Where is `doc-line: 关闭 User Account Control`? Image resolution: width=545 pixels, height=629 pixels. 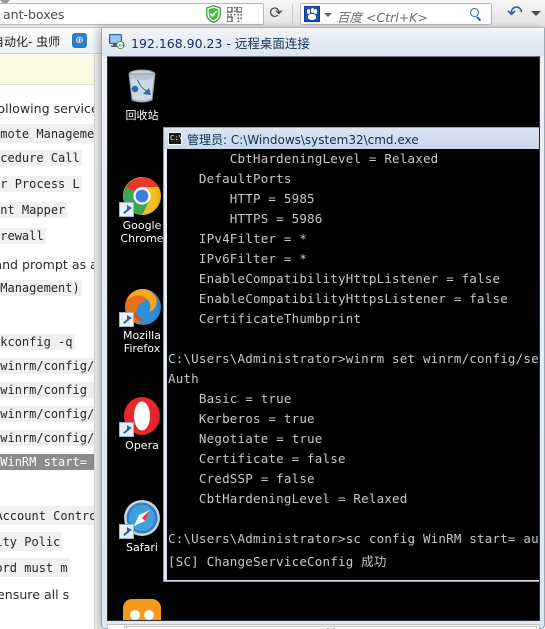 doc-line: 关闭 User Account Control is located at coordinates (50, 515).